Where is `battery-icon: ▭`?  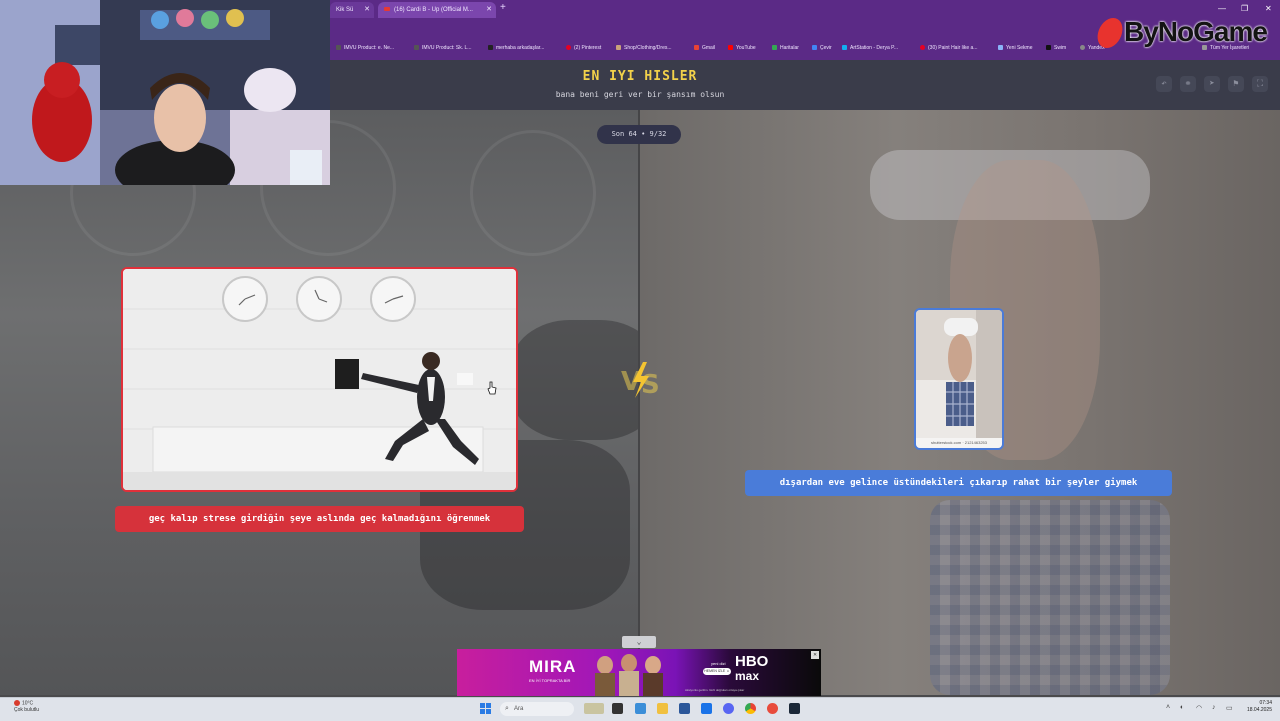
battery-icon: ▭ is located at coordinates (1229, 708).